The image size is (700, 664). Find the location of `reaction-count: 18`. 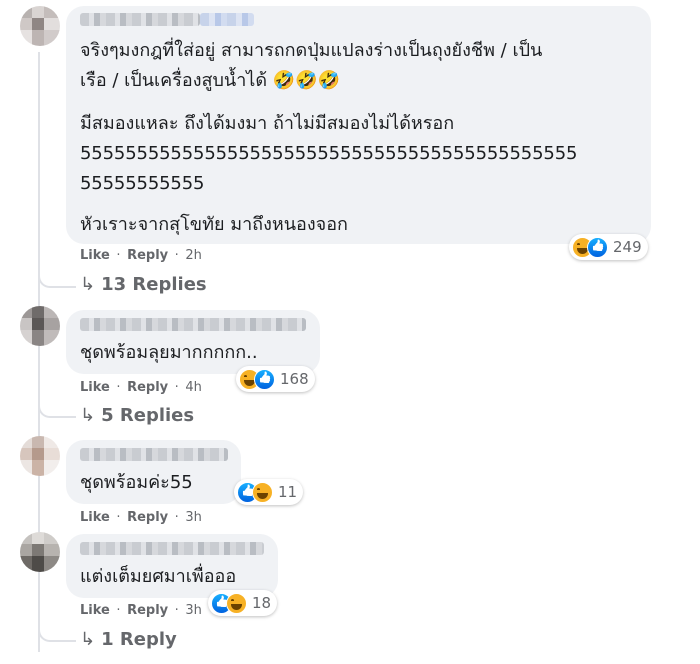

reaction-count: 18 is located at coordinates (262, 603).